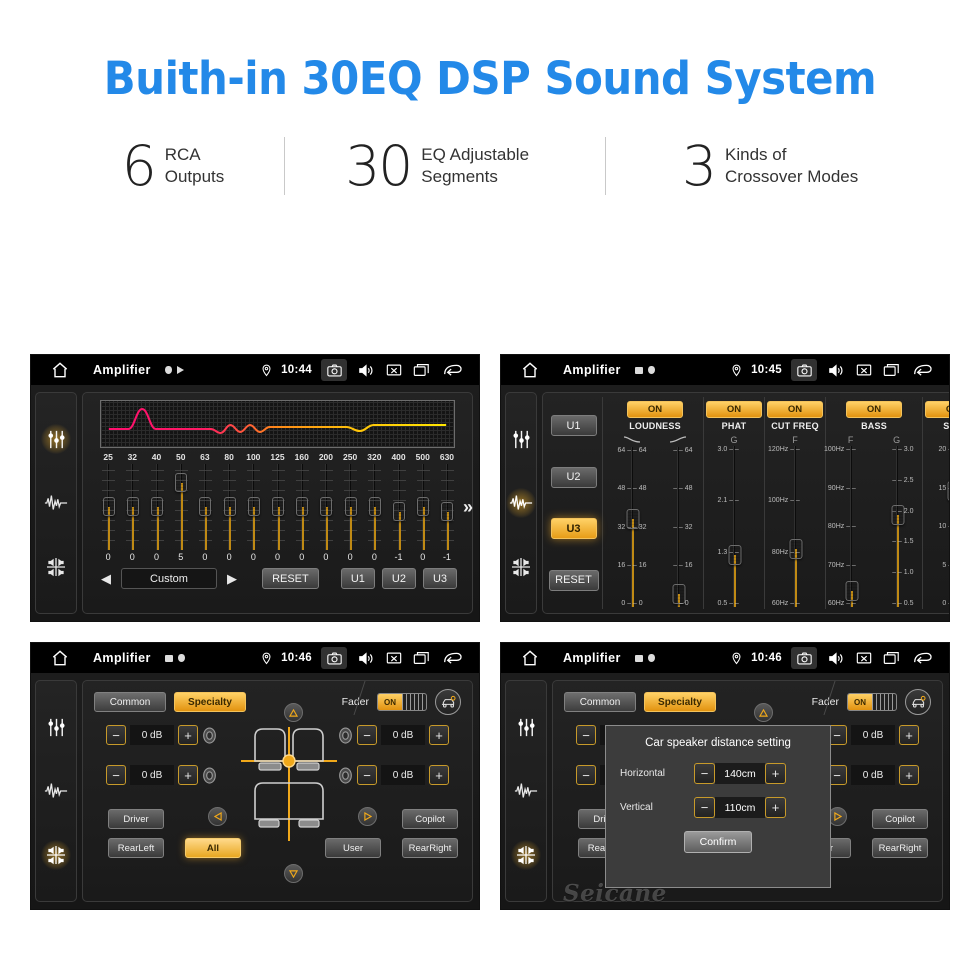 The width and height of the screenshot is (980, 977). What do you see at coordinates (290, 578) in the screenshot?
I see `reset-button: RESET` at bounding box center [290, 578].